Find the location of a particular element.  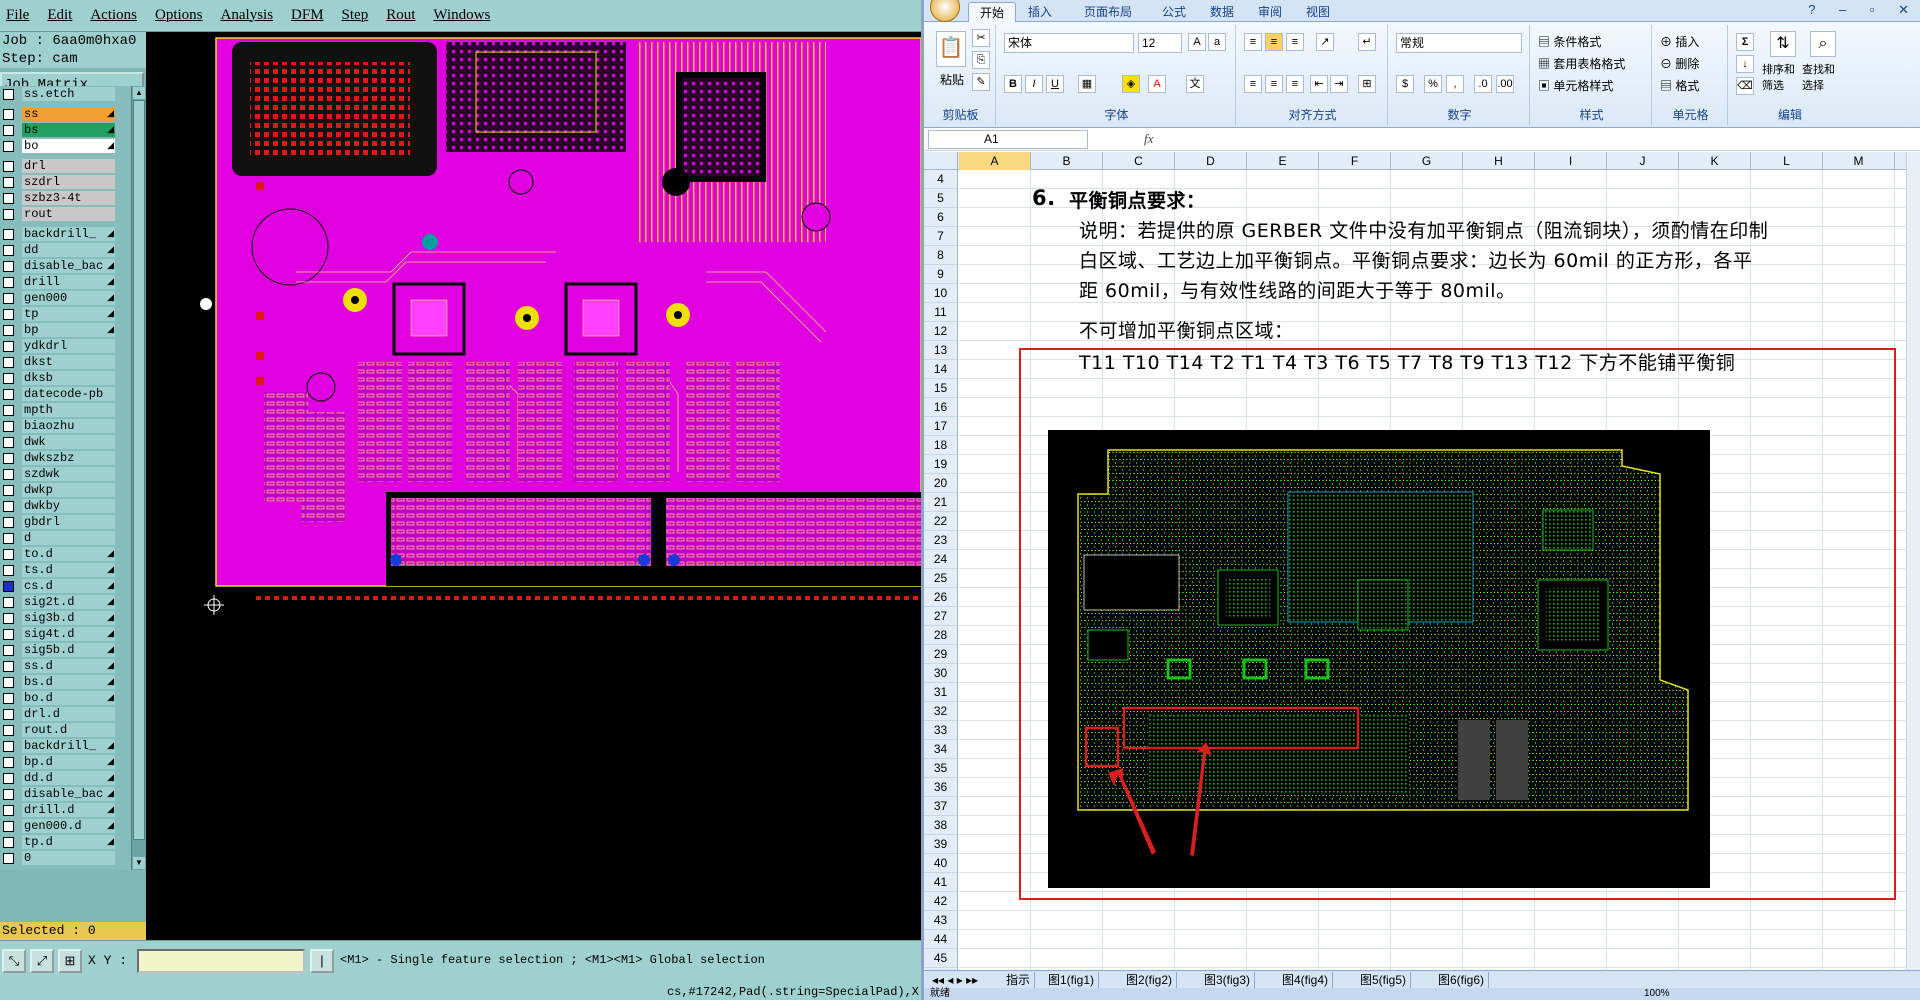

layer-row: szbz3-4t is located at coordinates (65, 198).